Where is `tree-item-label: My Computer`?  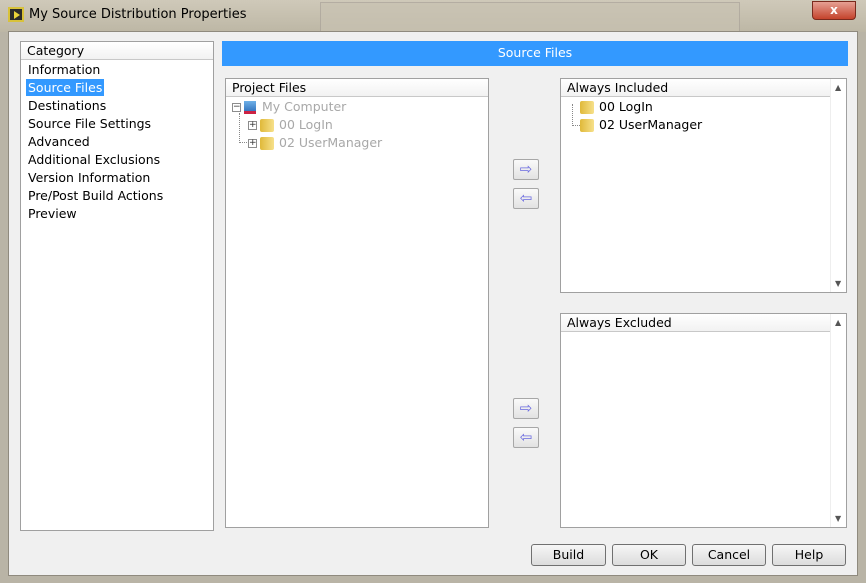 tree-item-label: My Computer is located at coordinates (304, 106).